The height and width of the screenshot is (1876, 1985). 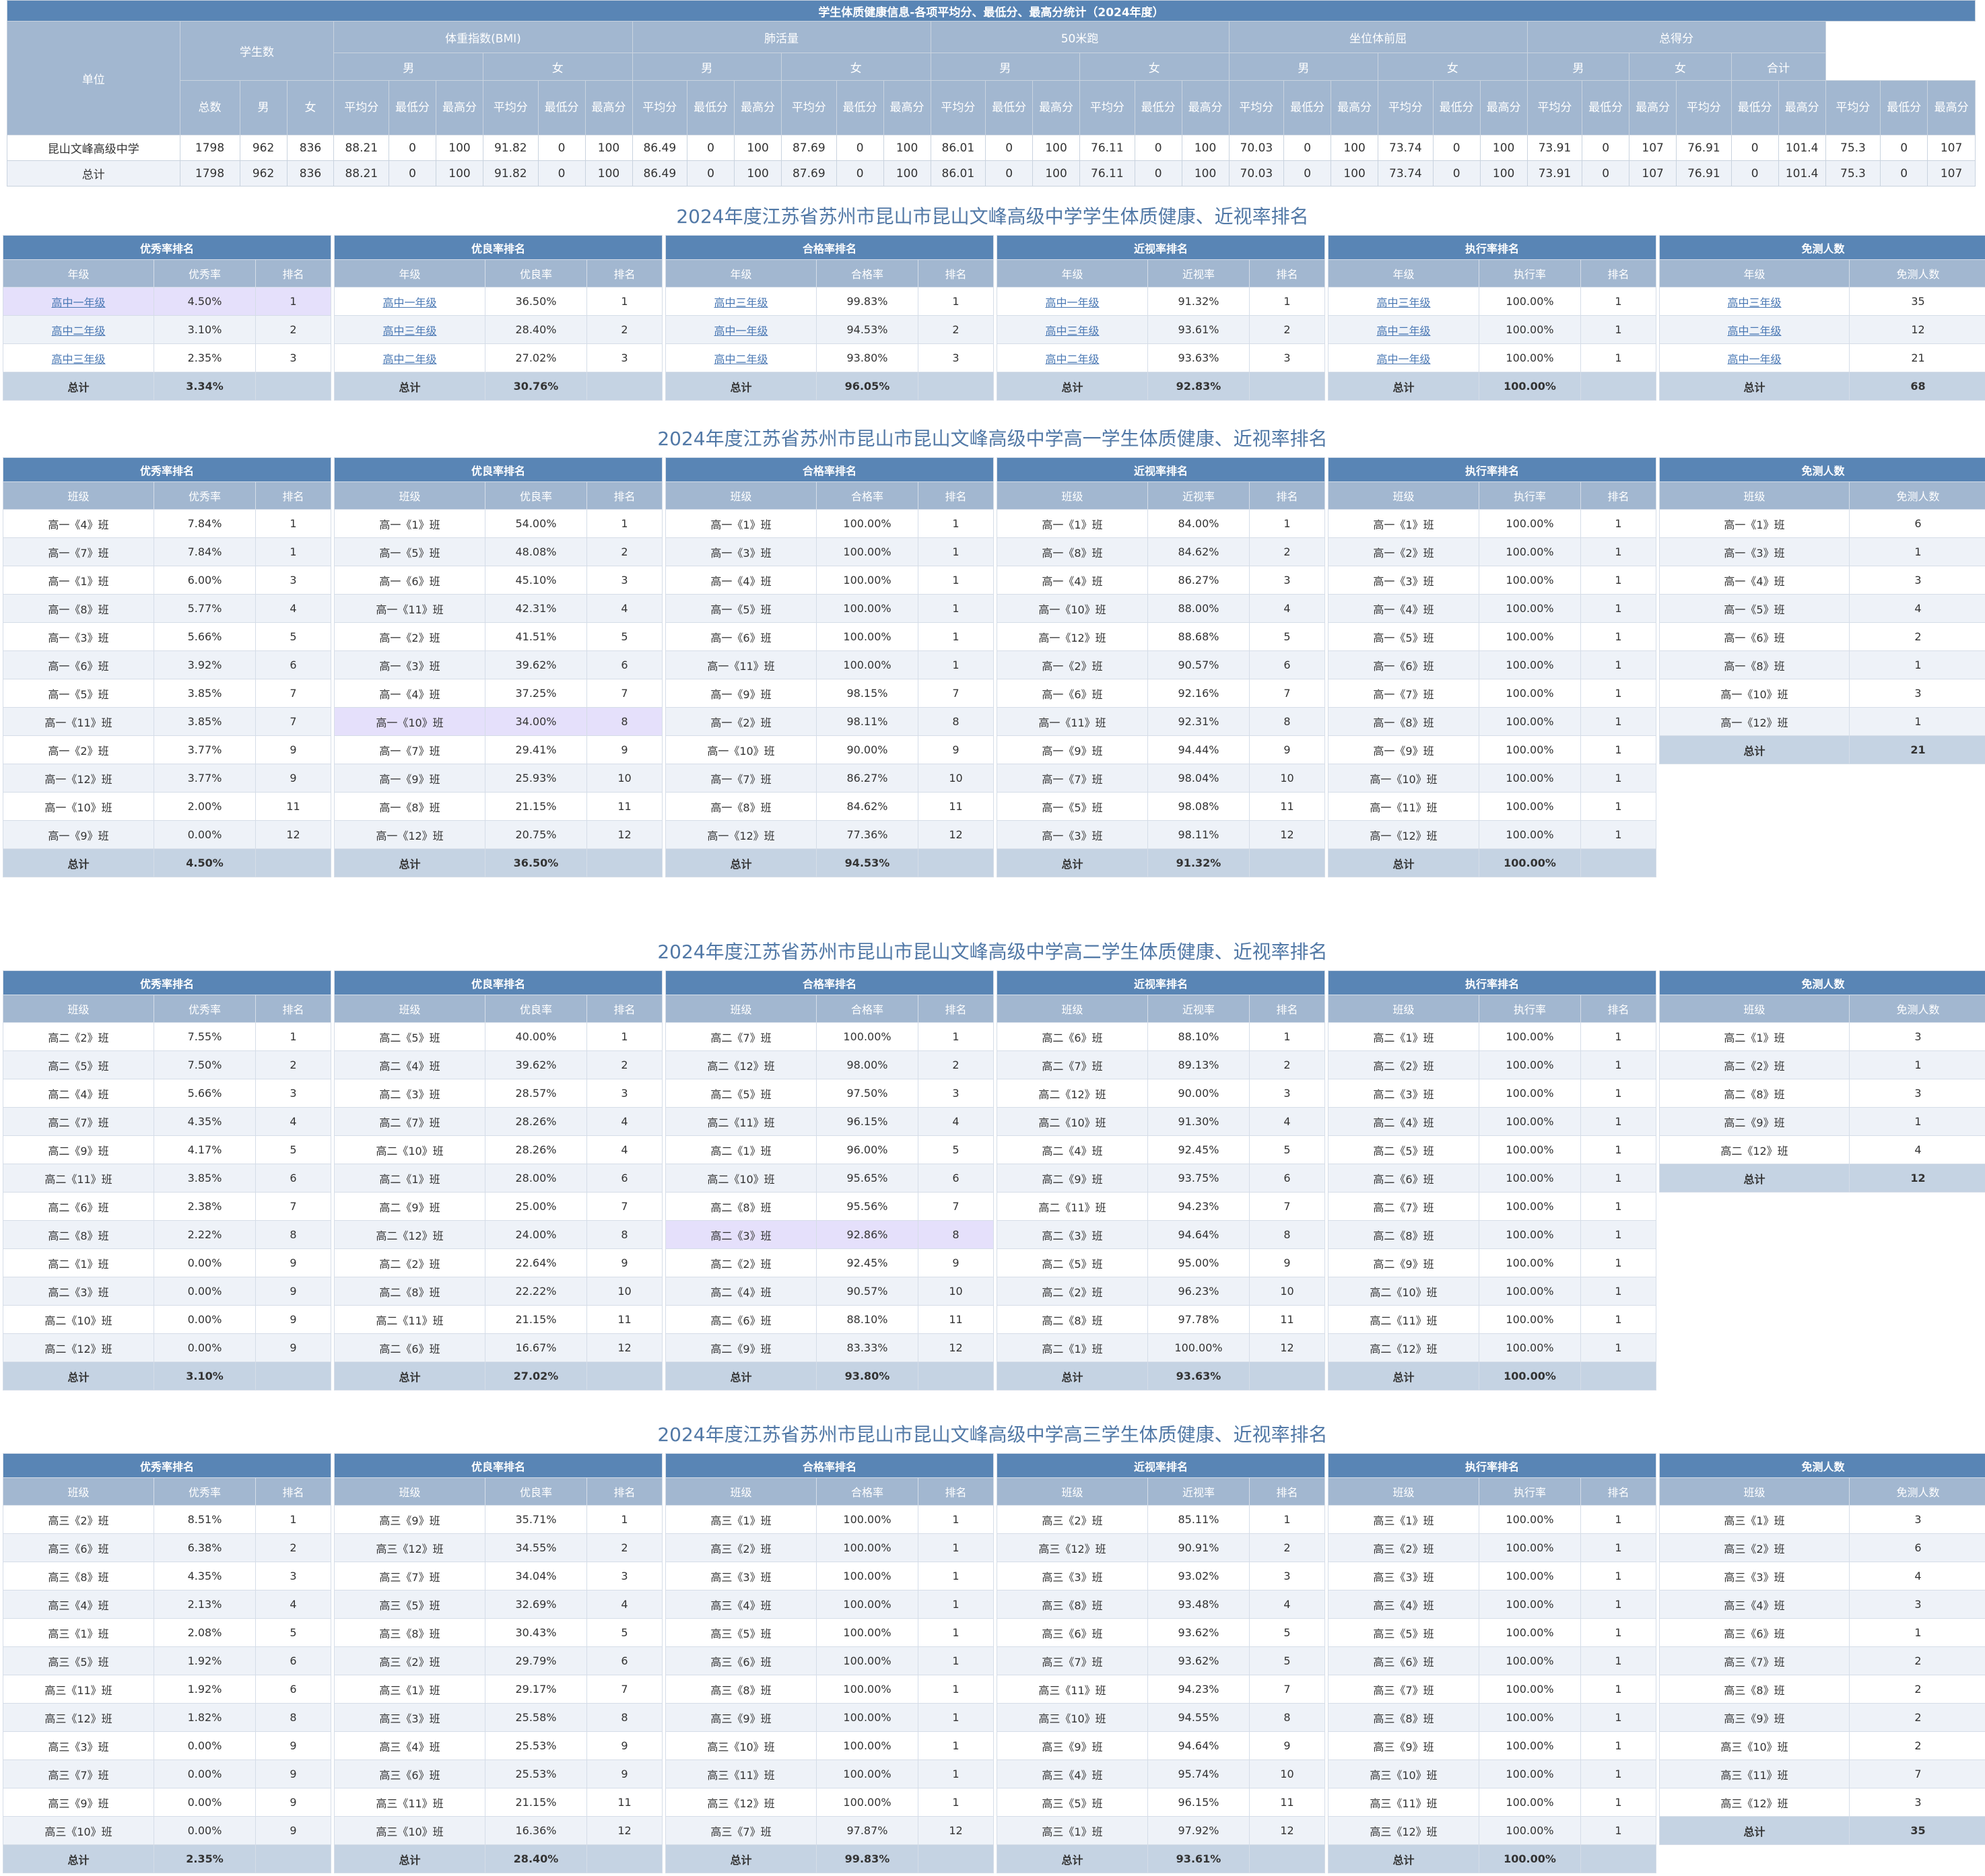 What do you see at coordinates (1072, 1064) in the screenshot?
I see `row-label-cell: 高二《7》班` at bounding box center [1072, 1064].